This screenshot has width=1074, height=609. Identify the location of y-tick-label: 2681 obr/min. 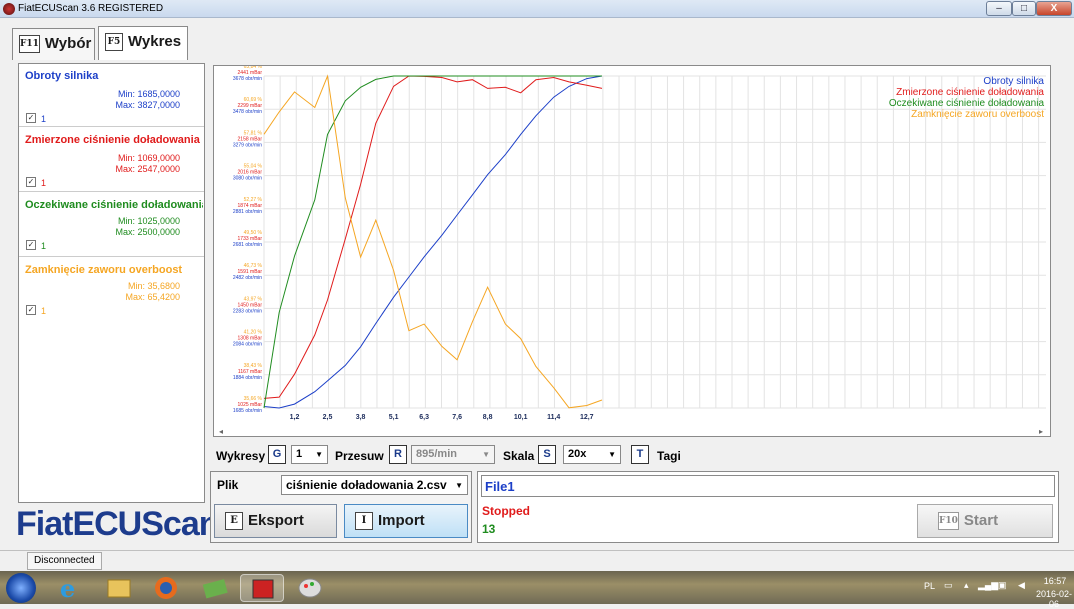
(247, 245).